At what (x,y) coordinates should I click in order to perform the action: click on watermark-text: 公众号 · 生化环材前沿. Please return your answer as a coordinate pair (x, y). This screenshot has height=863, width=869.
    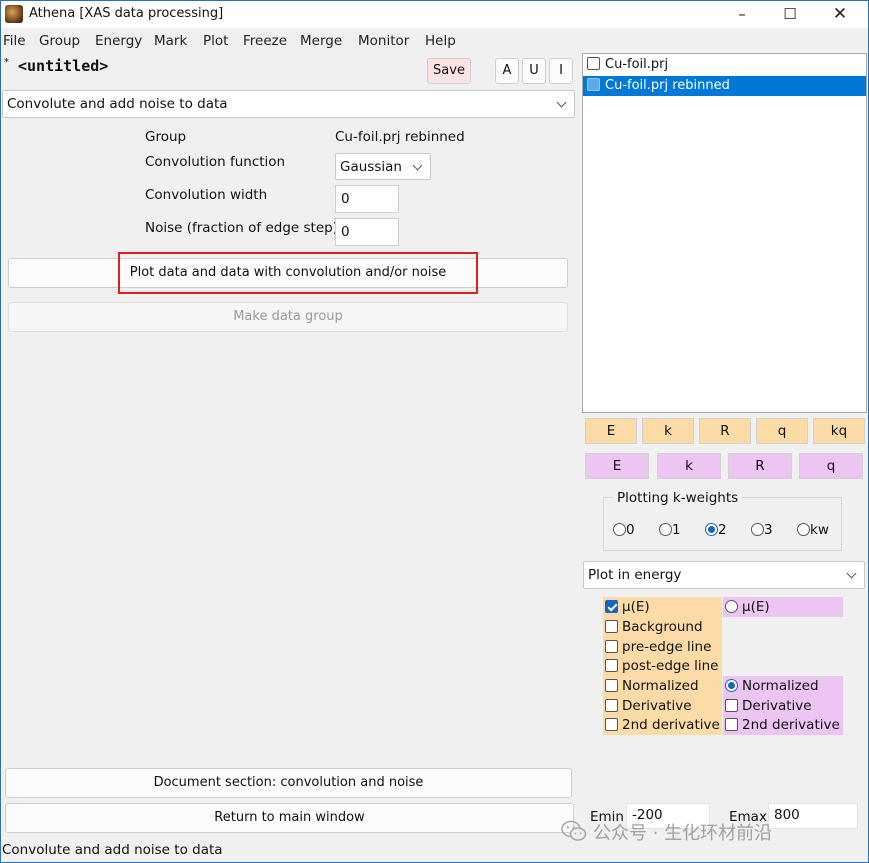
    Looking at the image, I should click on (683, 833).